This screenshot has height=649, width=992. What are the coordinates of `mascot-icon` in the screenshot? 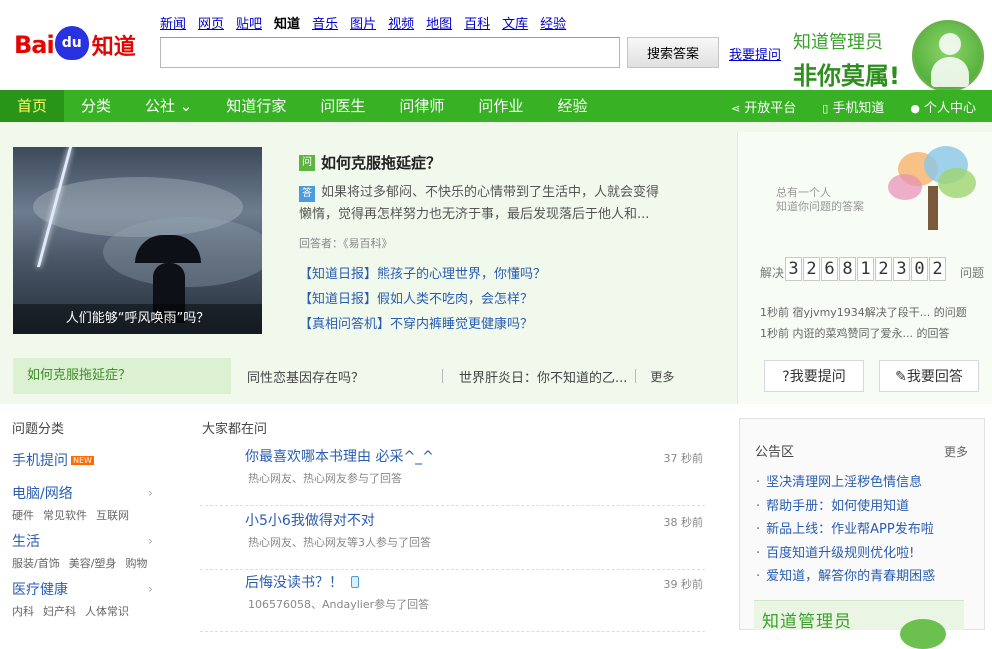 It's located at (923, 634).